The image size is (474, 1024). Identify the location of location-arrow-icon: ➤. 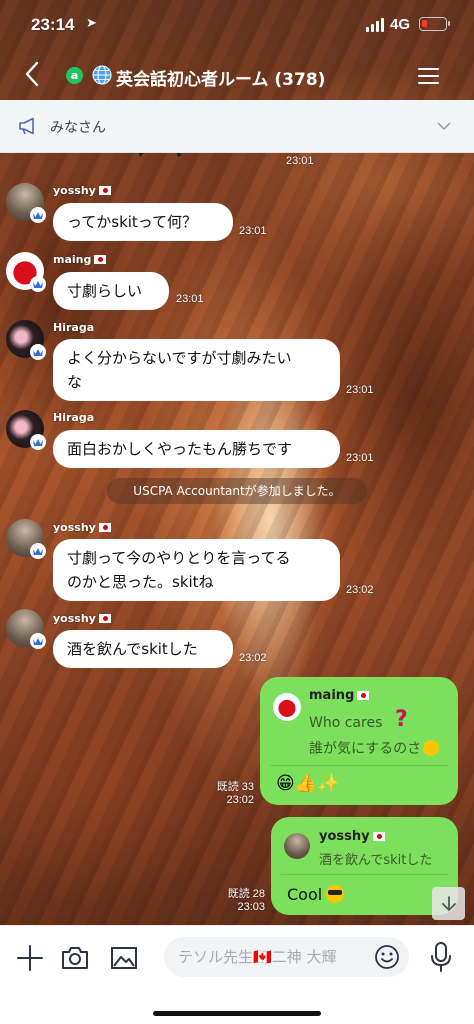
(91, 22).